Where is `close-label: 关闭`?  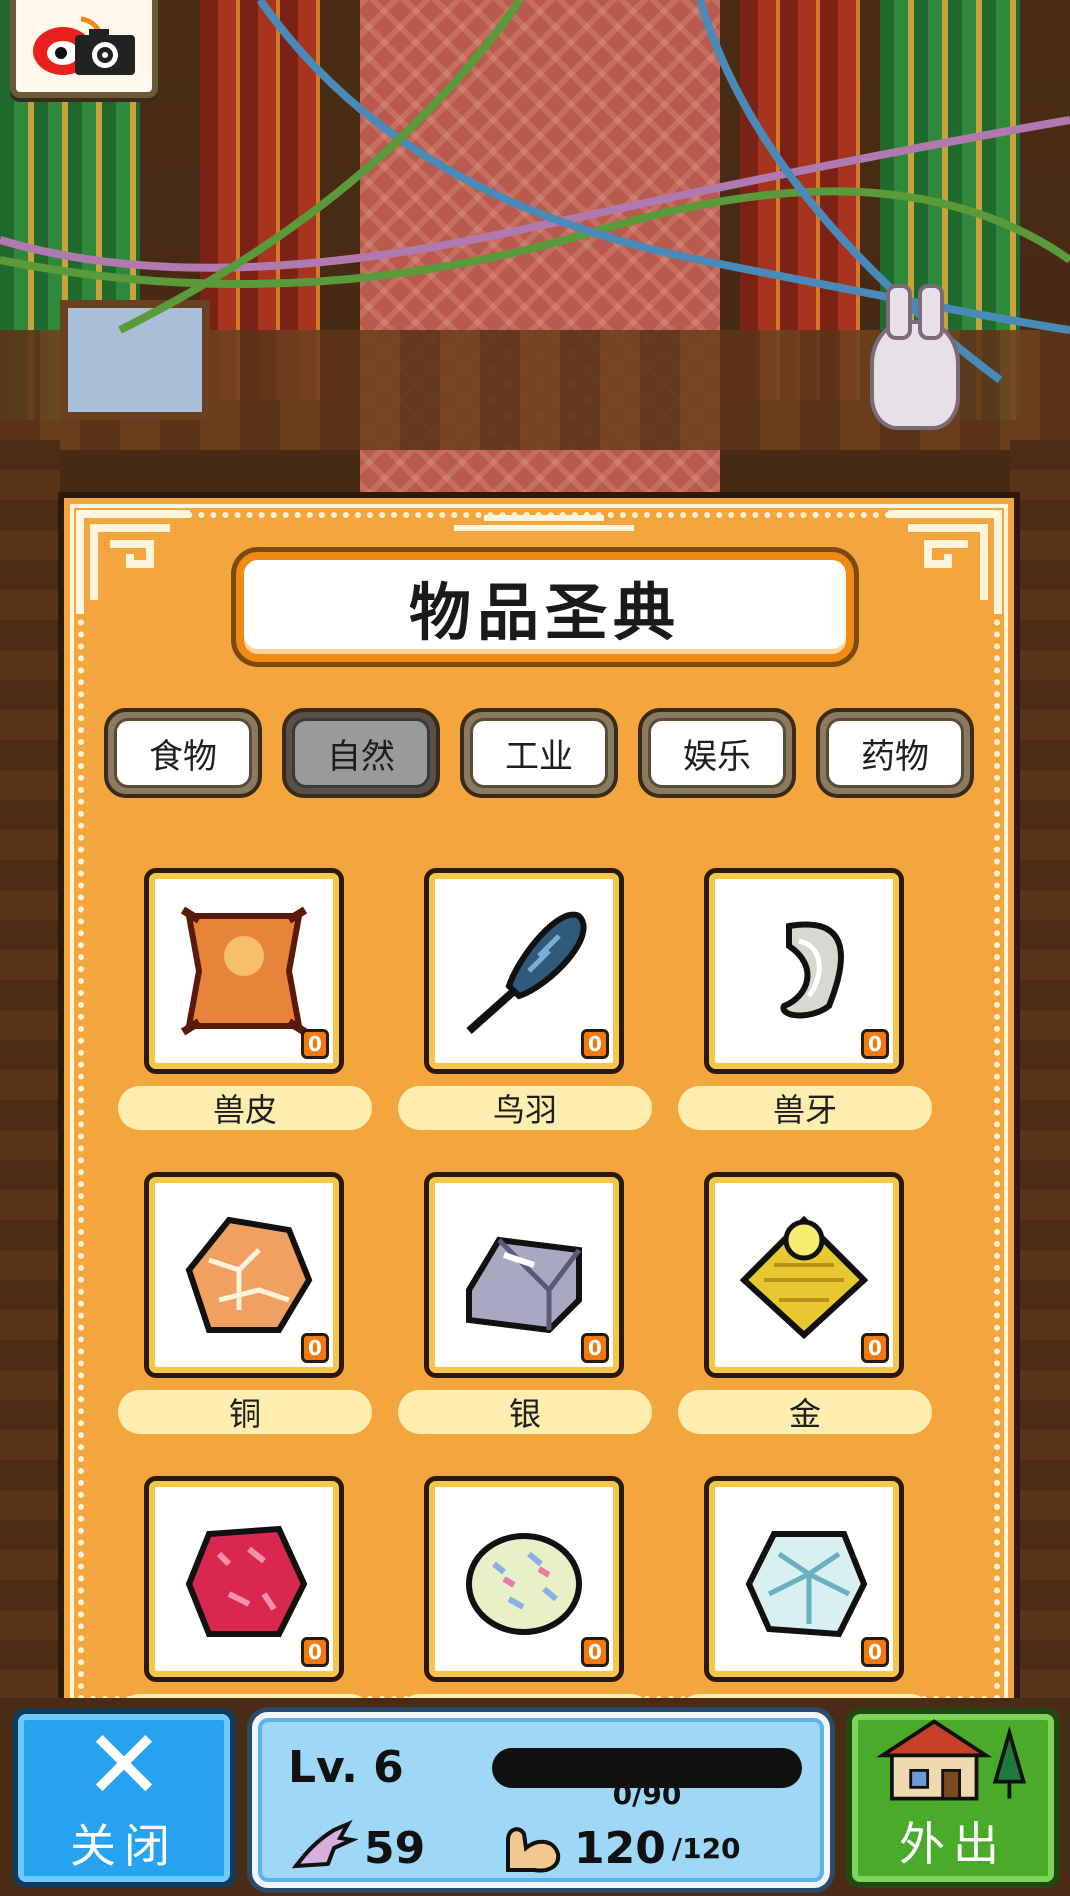 close-label: 关闭 is located at coordinates (124, 1846).